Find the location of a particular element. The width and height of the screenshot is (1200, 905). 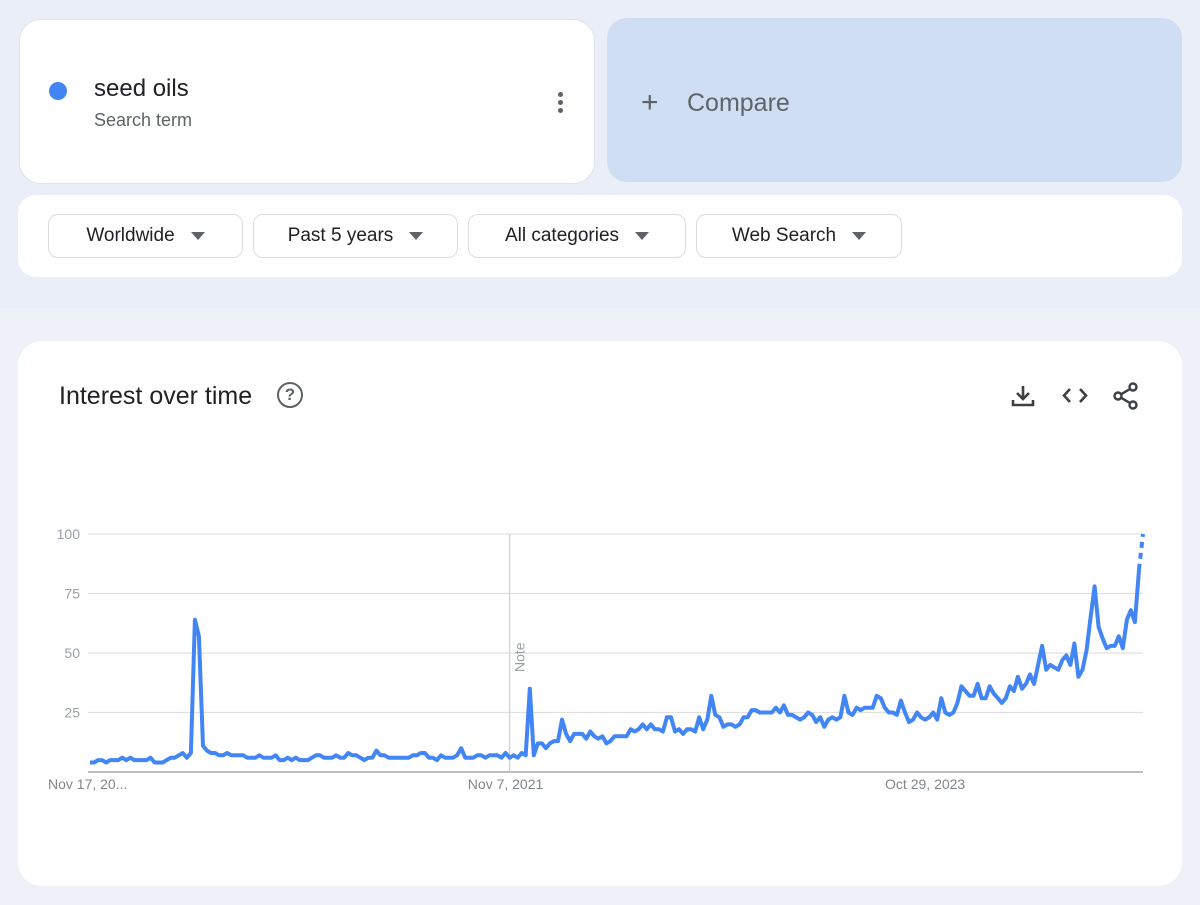

time-range-dropdown: Past 5 years is located at coordinates (355, 236).